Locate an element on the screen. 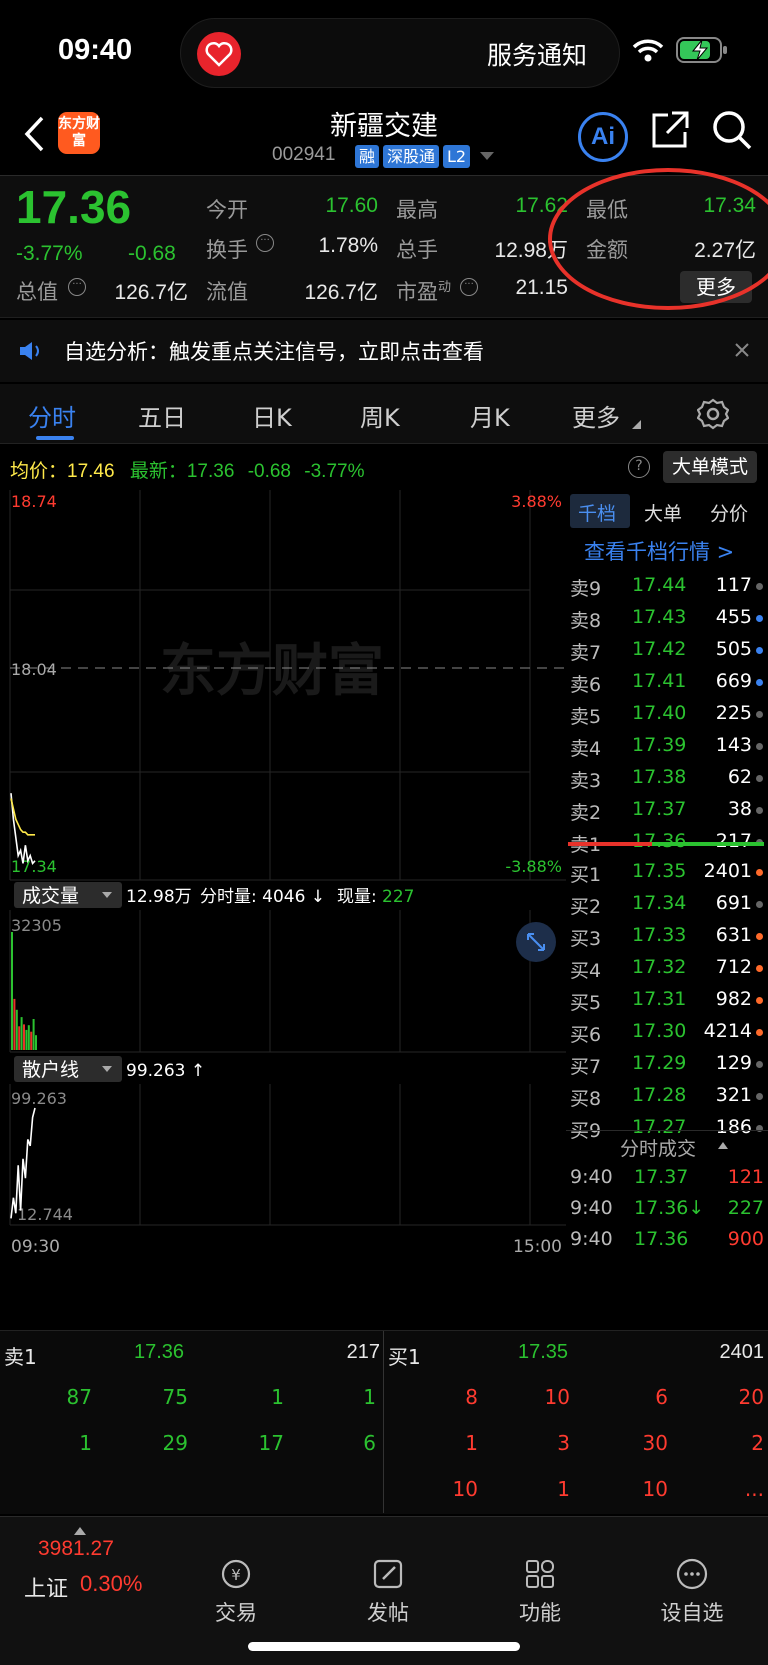 Image resolution: width=768 pixels, height=1665 pixels. tab-intraday: 分时 is located at coordinates (52, 415).